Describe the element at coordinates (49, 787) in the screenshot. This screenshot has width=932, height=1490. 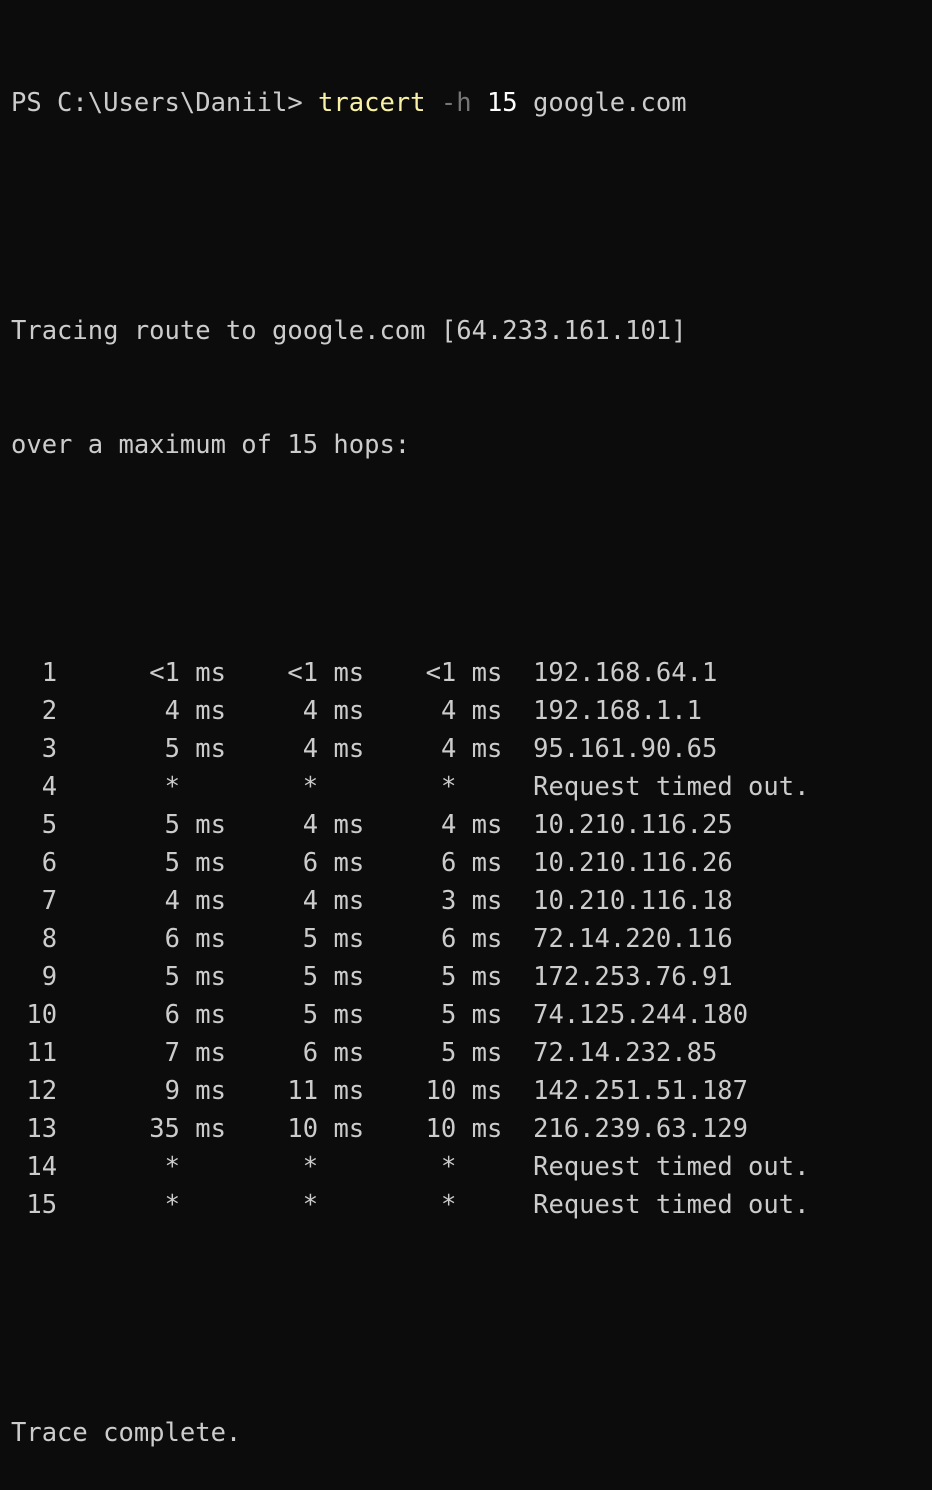
I see `hop-number: 4` at that location.